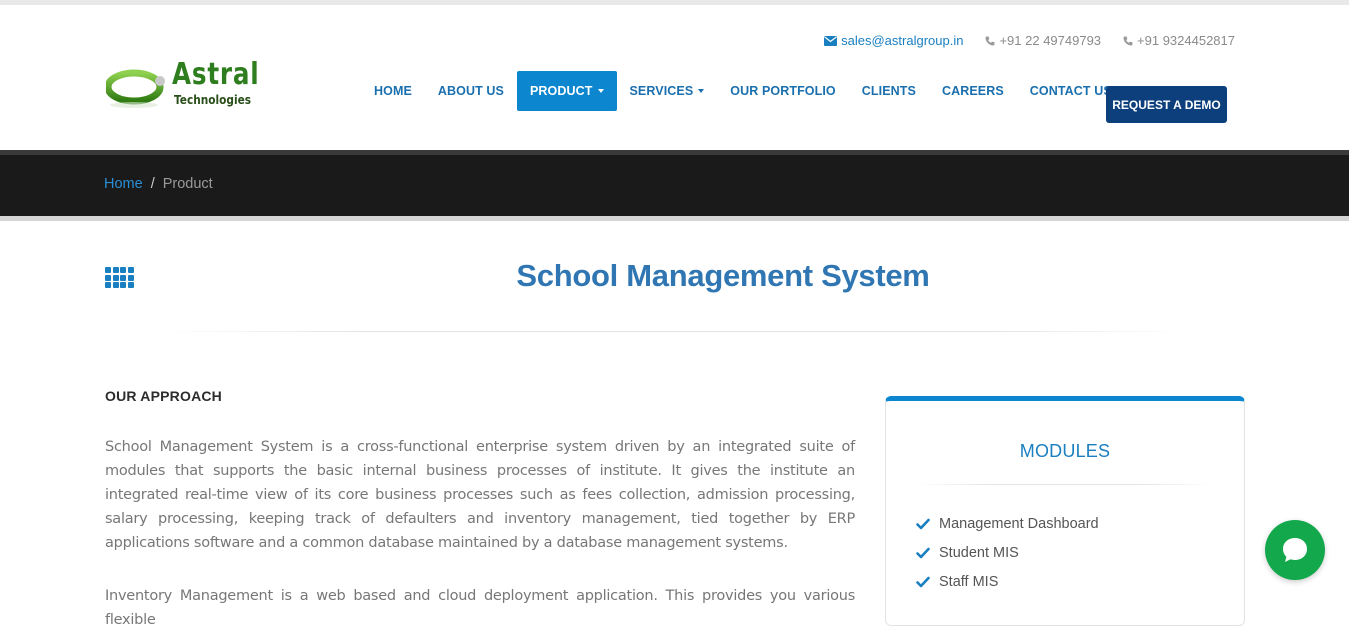 The image size is (1349, 632). I want to click on nav-services-label: SERVICES, so click(661, 91).